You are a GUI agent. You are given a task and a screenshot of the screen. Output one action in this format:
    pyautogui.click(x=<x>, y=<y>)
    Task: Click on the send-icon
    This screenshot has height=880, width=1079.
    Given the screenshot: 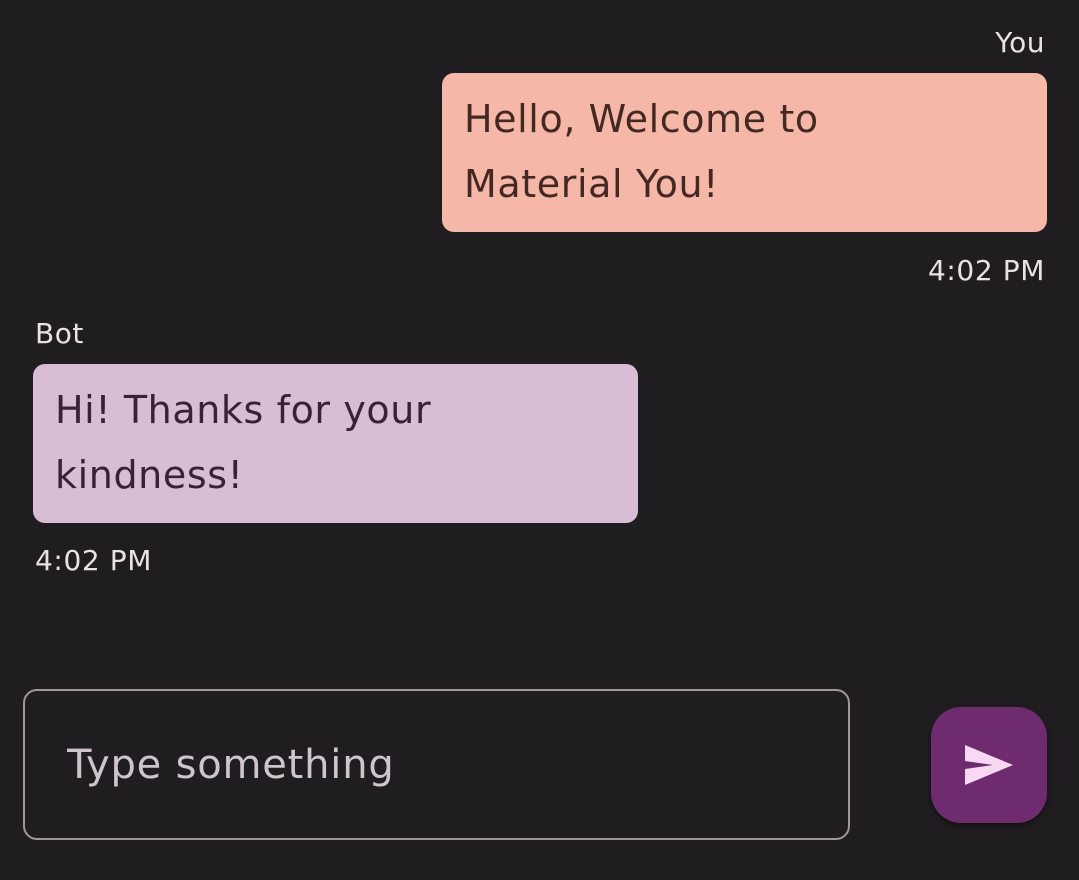 What is the action you would take?
    pyautogui.click(x=989, y=765)
    